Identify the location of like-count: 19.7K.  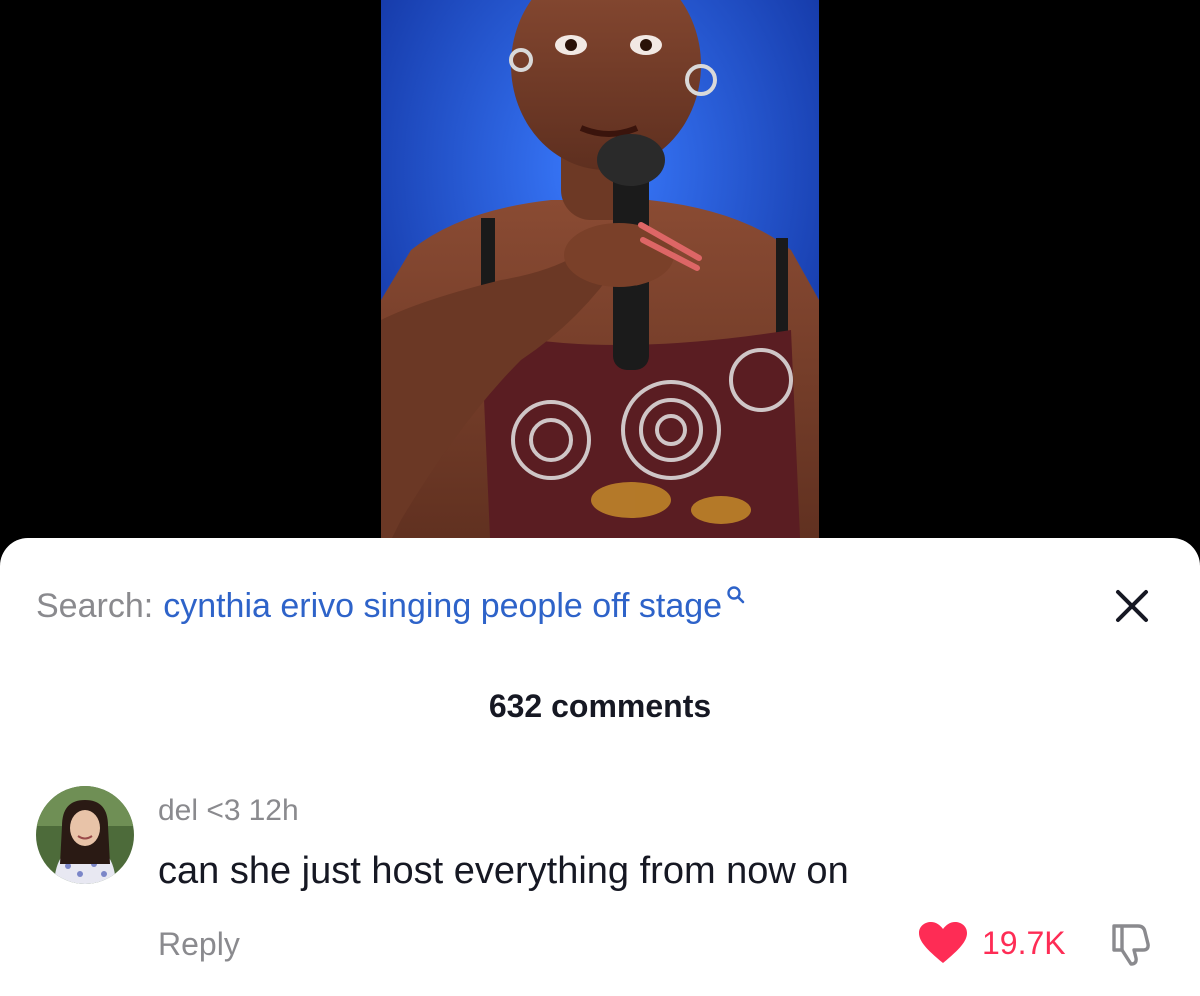
(1024, 942).